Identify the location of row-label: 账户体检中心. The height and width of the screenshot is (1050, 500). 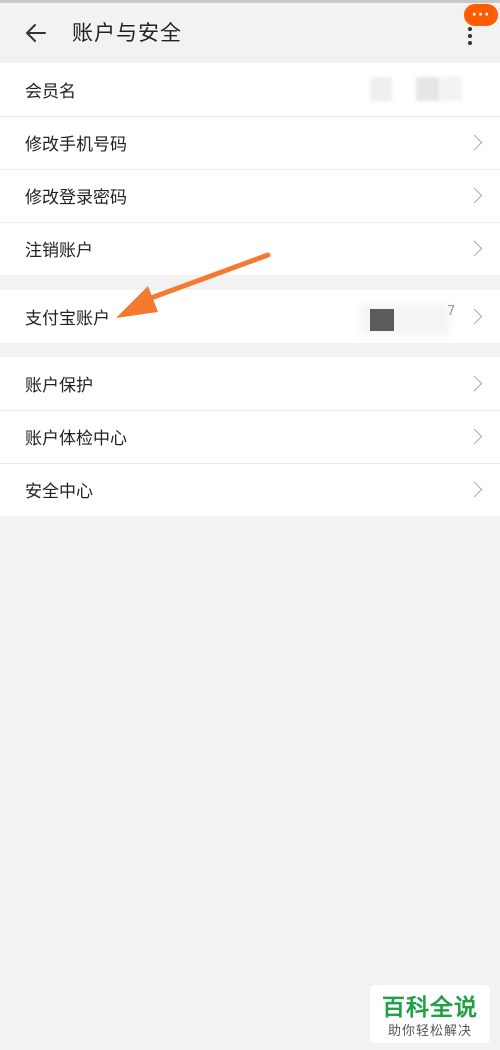
(76, 439).